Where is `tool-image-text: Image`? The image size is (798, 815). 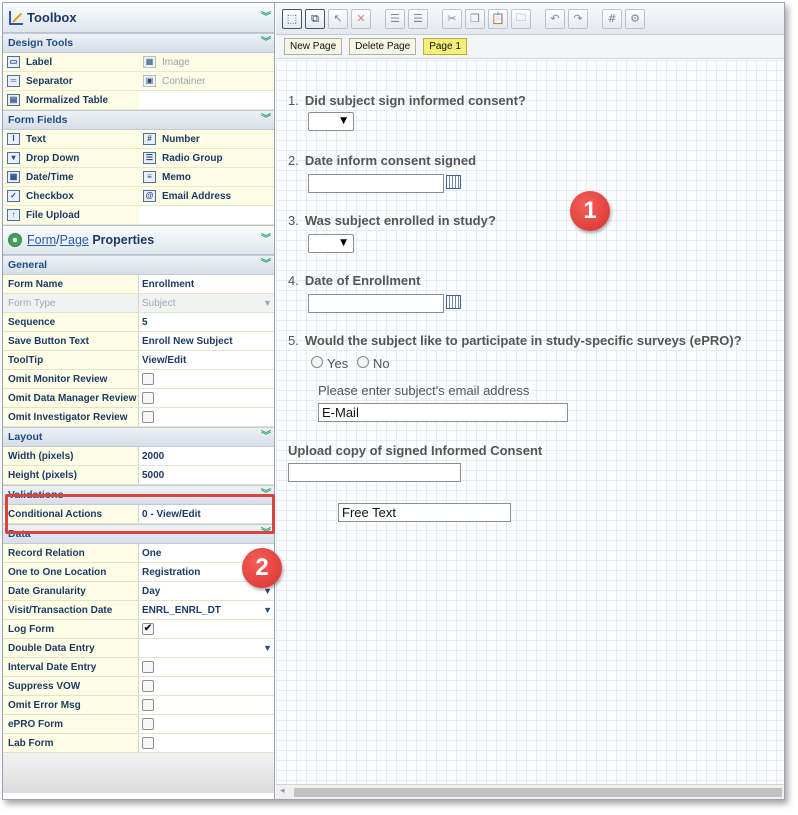 tool-image-text: Image is located at coordinates (176, 62).